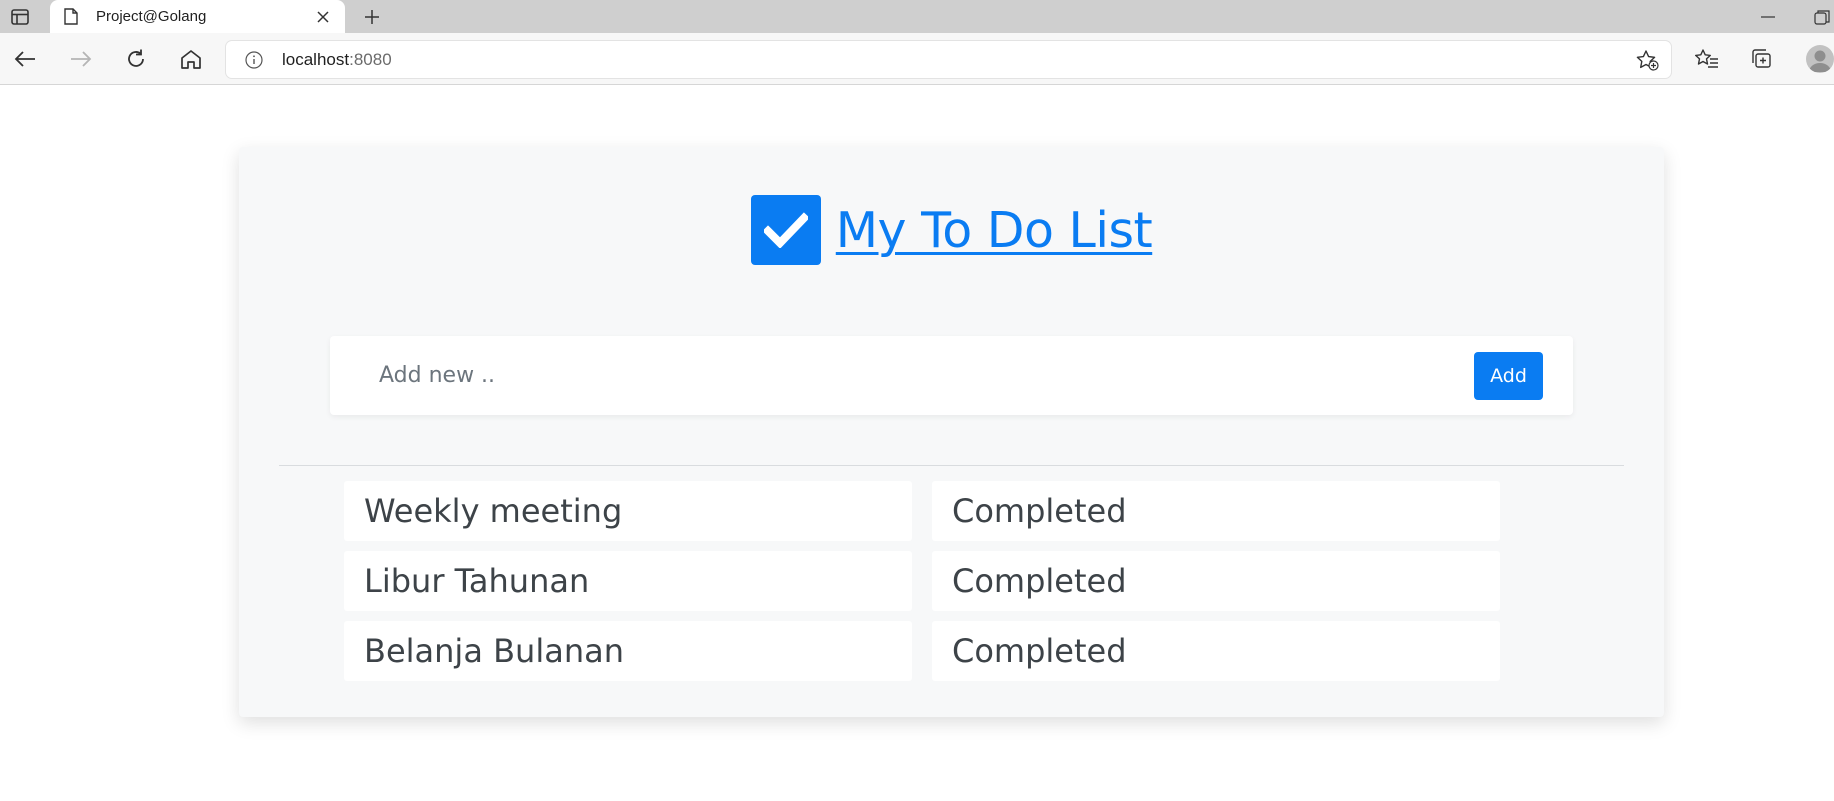 Image resolution: width=1834 pixels, height=801 pixels. I want to click on close-tab-icon, so click(323, 17).